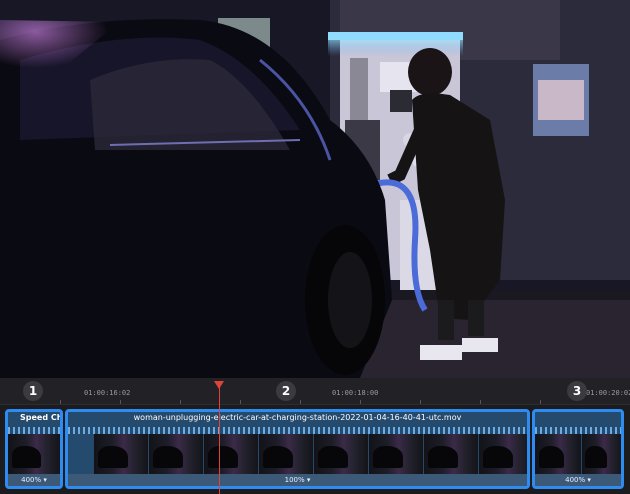 This screenshot has width=630, height=494. I want to click on marker-3: 3, so click(577, 391).